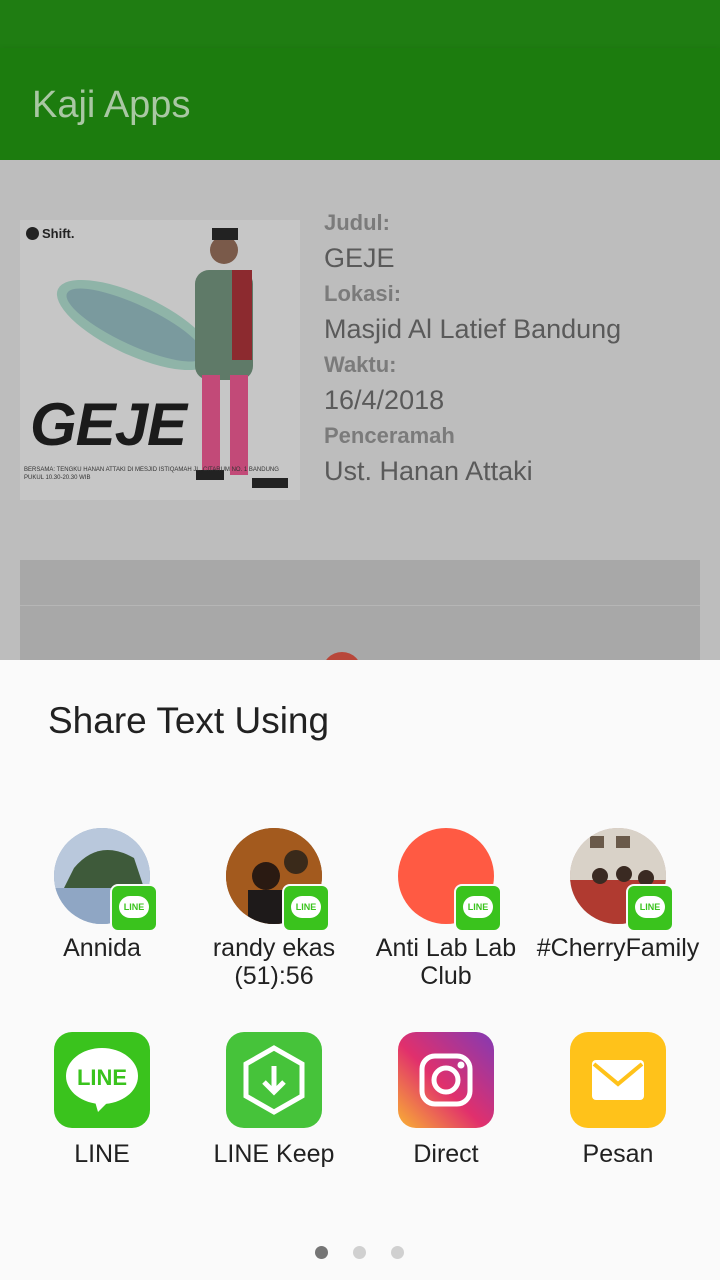 The height and width of the screenshot is (1280, 720). Describe the element at coordinates (428, 471) in the screenshot. I see `speaker-value: Ust. Hanan Attaki` at that location.